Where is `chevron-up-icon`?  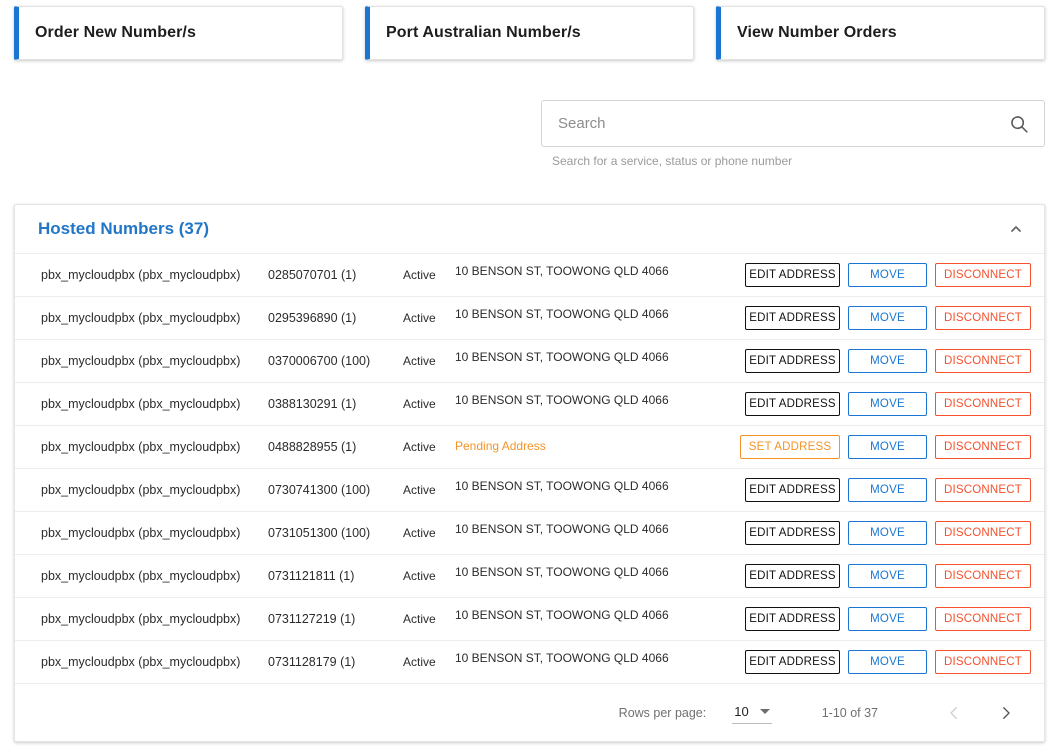 chevron-up-icon is located at coordinates (1016, 229).